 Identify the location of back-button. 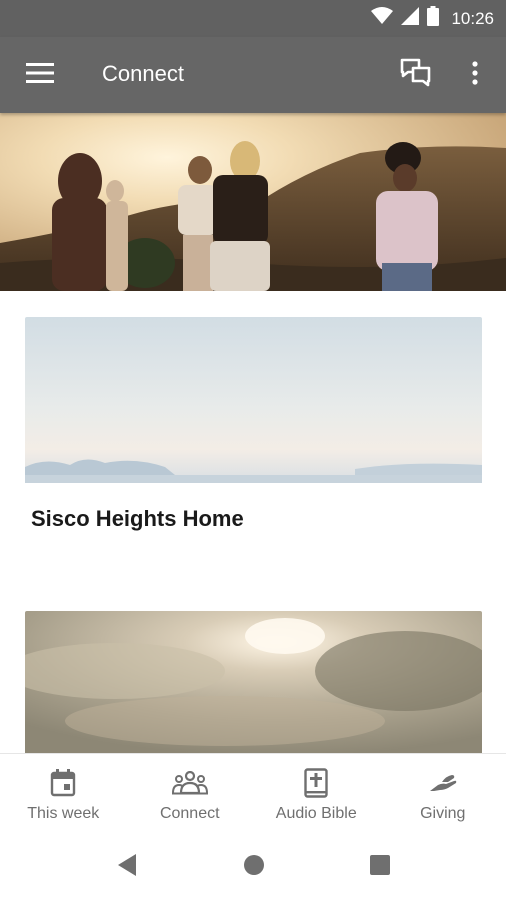
(127, 867).